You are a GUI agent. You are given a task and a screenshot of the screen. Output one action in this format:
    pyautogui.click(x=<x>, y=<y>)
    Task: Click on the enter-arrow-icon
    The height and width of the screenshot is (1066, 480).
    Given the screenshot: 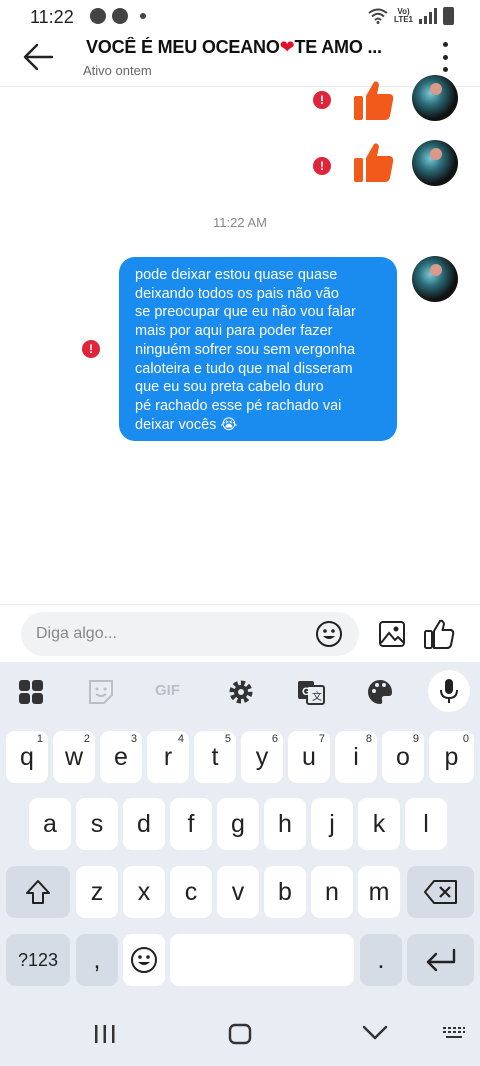 What is the action you would take?
    pyautogui.click(x=441, y=960)
    